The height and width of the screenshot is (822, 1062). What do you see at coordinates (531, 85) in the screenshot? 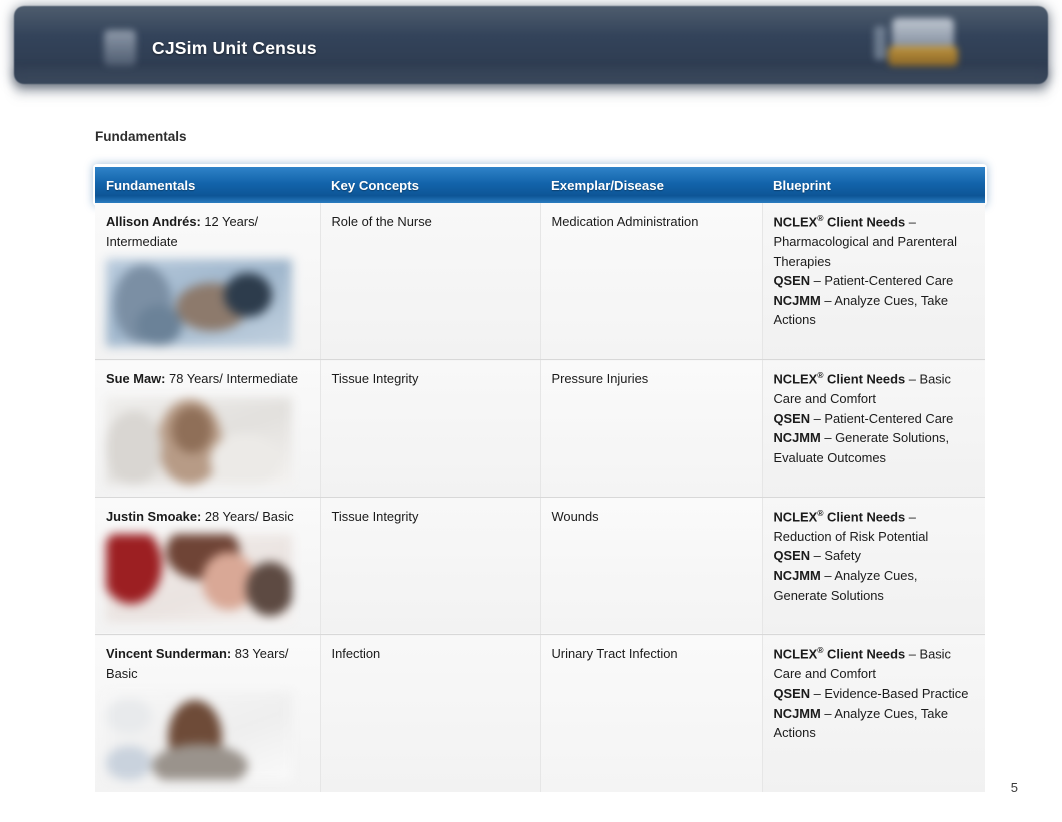
I see `banner-shadow` at bounding box center [531, 85].